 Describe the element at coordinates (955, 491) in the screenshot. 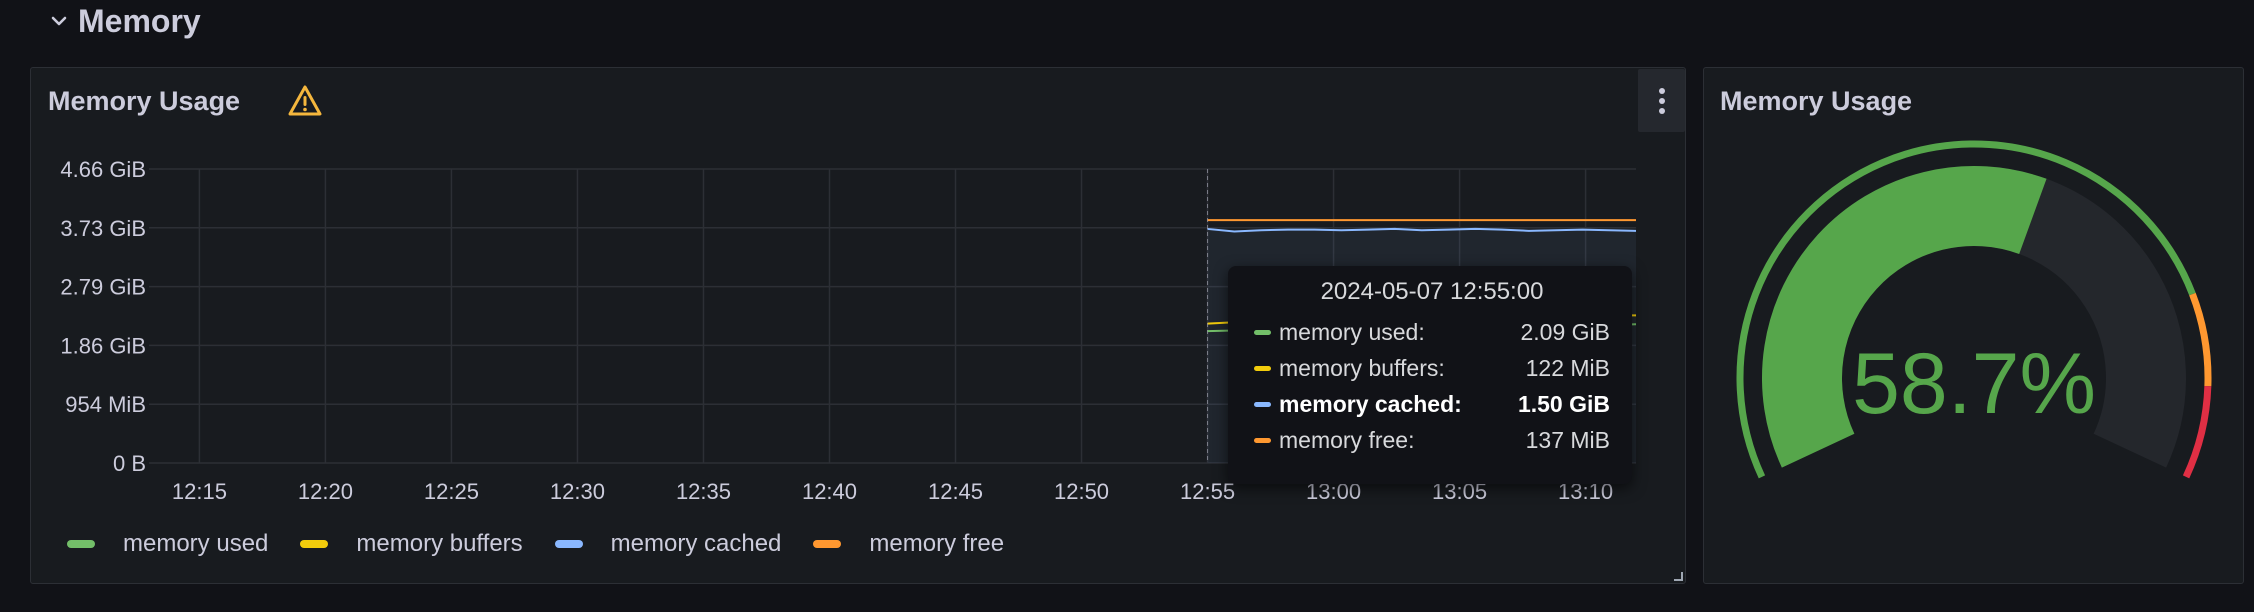

I see `x-tick-label: 12:45` at that location.